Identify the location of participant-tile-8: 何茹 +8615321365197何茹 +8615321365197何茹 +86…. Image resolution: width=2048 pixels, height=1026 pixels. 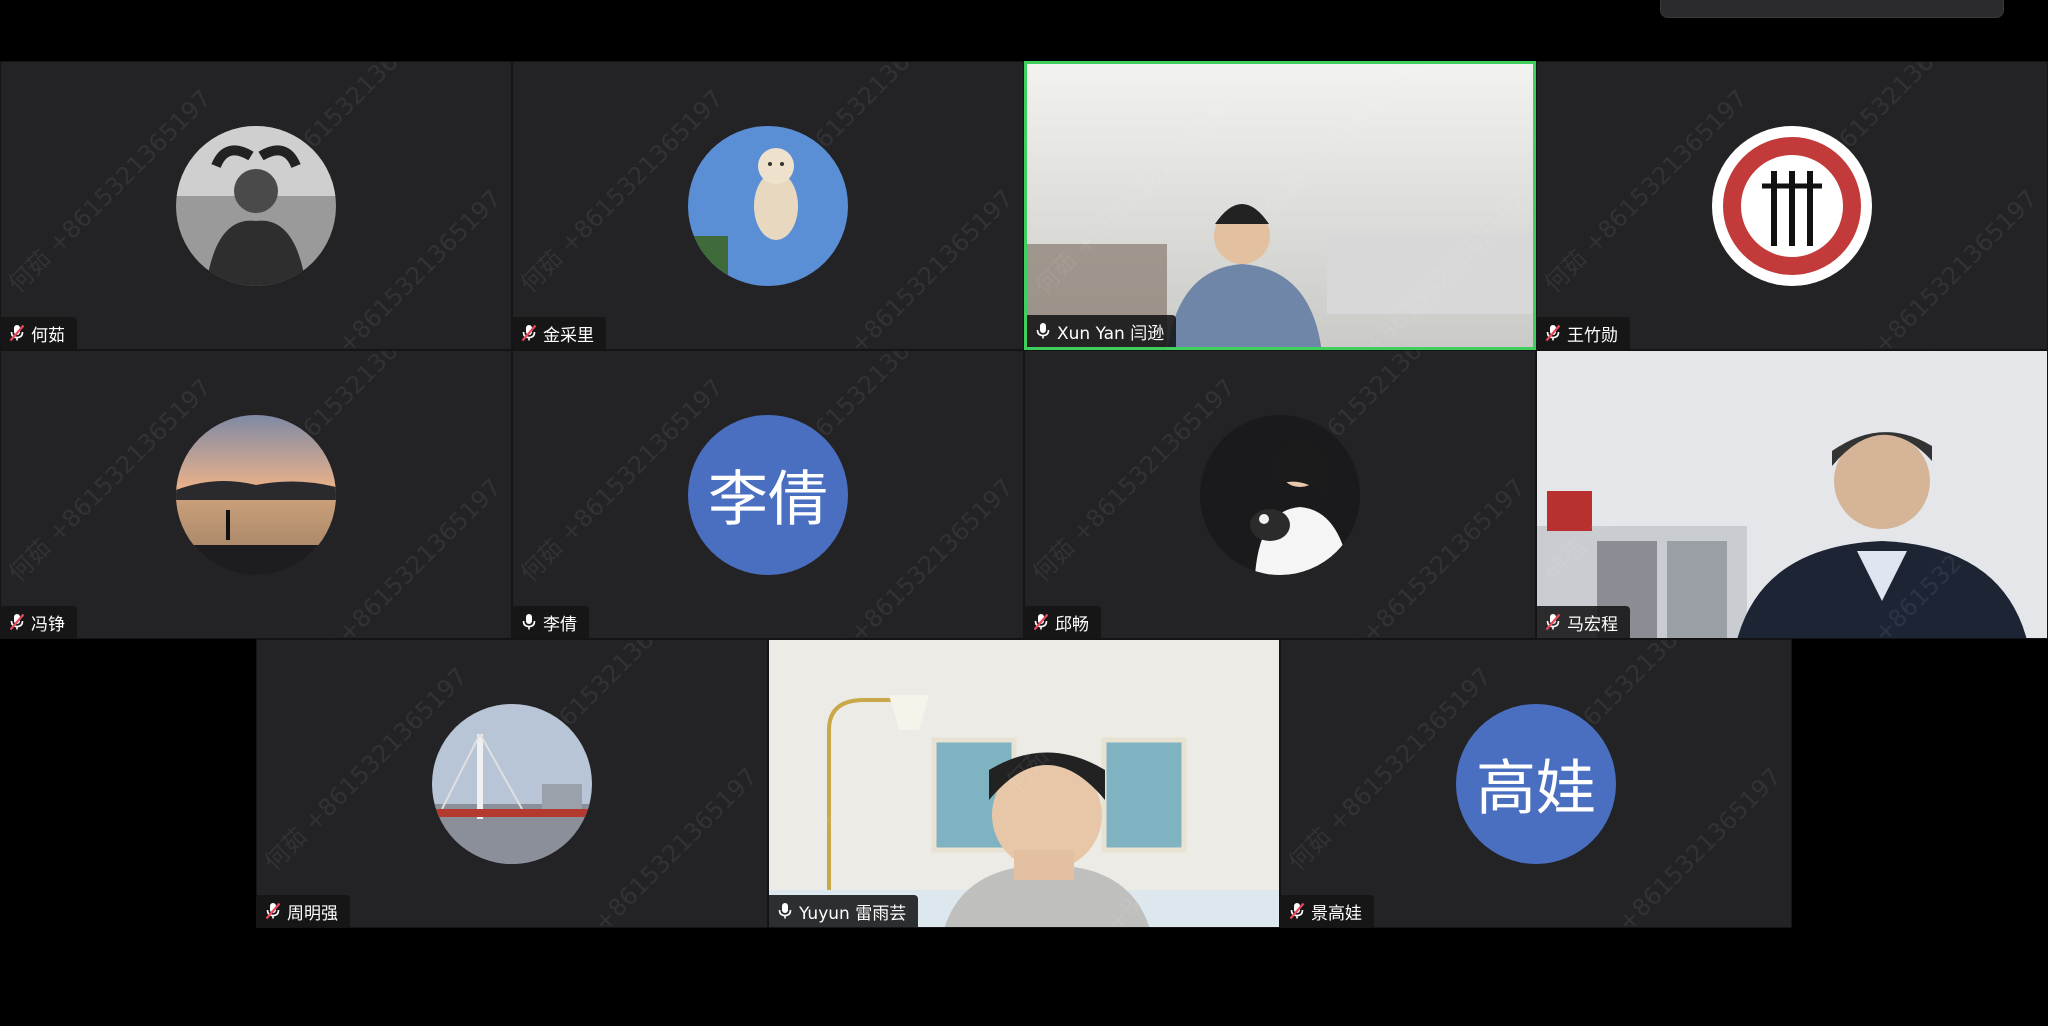
(1792, 494).